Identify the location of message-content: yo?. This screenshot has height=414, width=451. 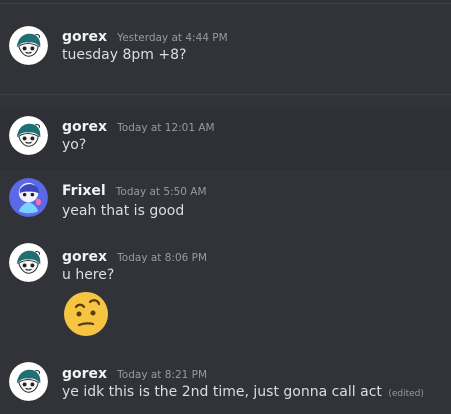
(74, 145).